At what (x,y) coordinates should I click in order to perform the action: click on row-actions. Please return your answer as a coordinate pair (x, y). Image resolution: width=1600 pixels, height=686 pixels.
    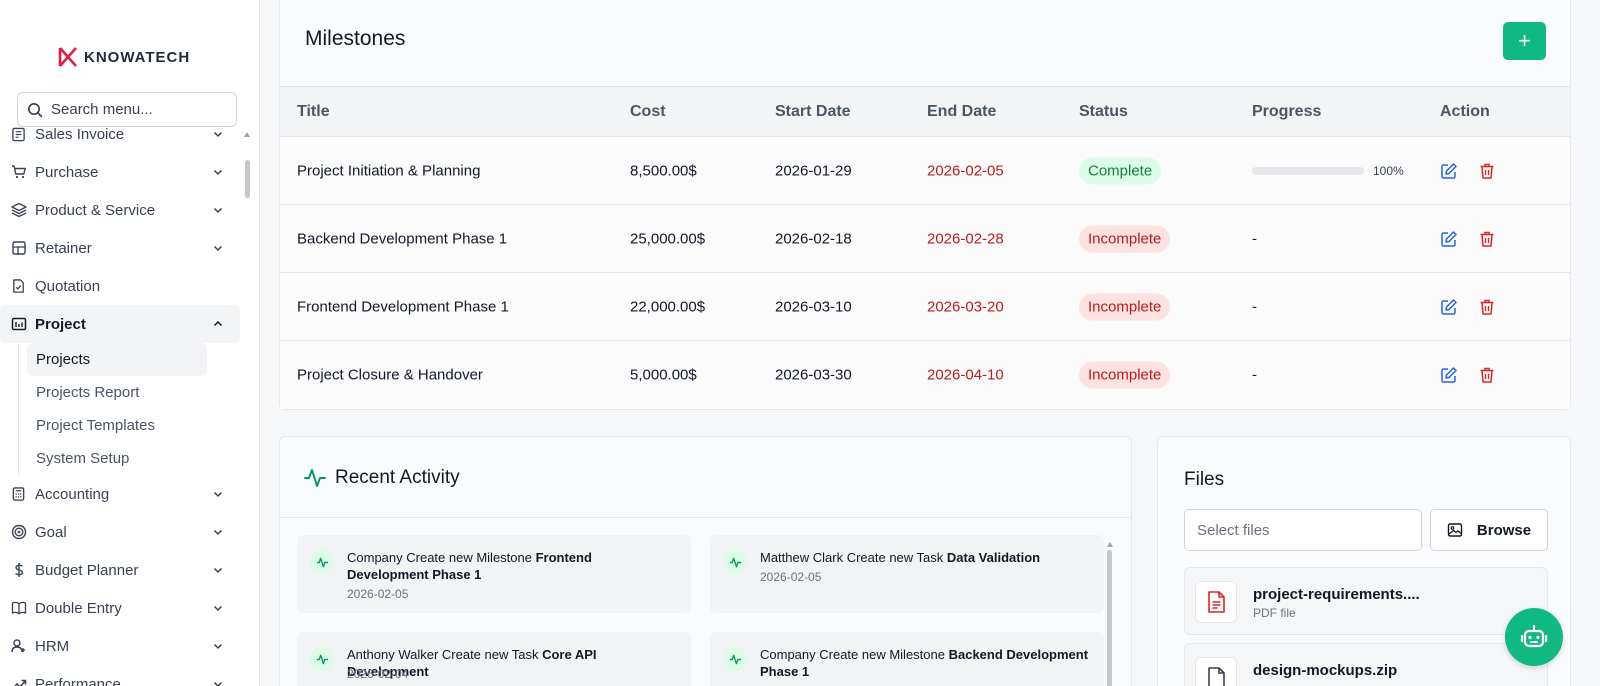
    Looking at the image, I should click on (1468, 307).